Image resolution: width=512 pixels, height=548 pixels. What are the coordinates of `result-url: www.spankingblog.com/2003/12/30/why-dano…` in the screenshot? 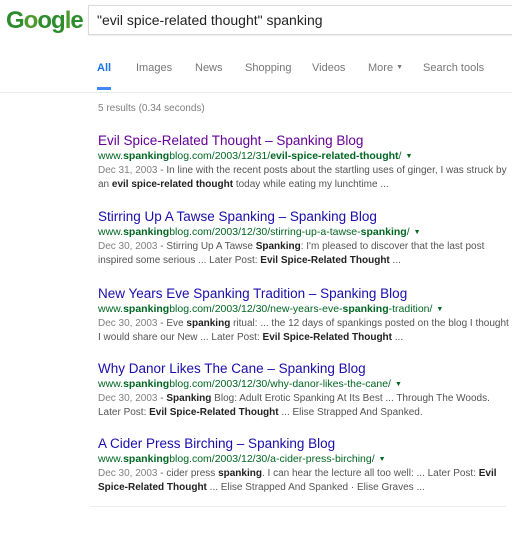 It's located at (304, 384).